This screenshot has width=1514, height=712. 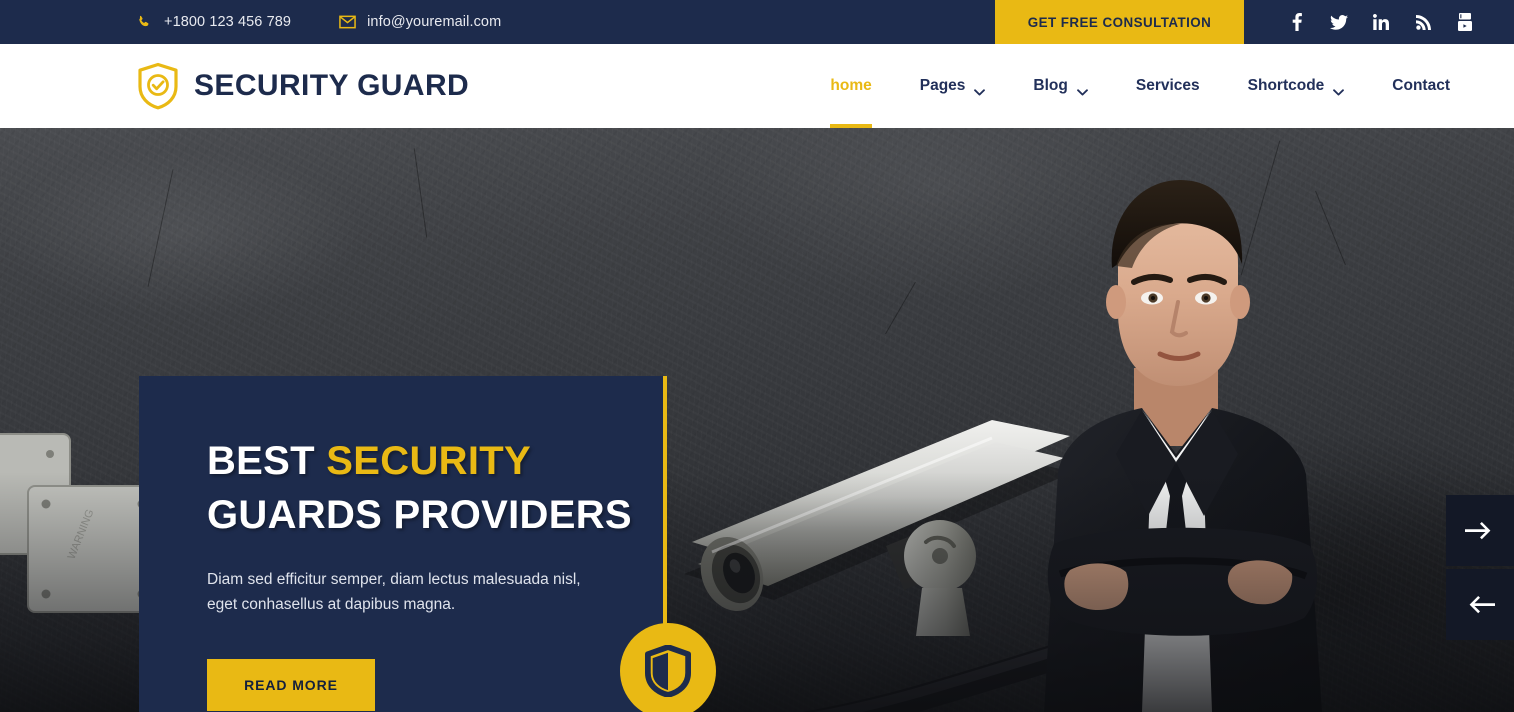 I want to click on phone-icon, so click(x=144, y=22).